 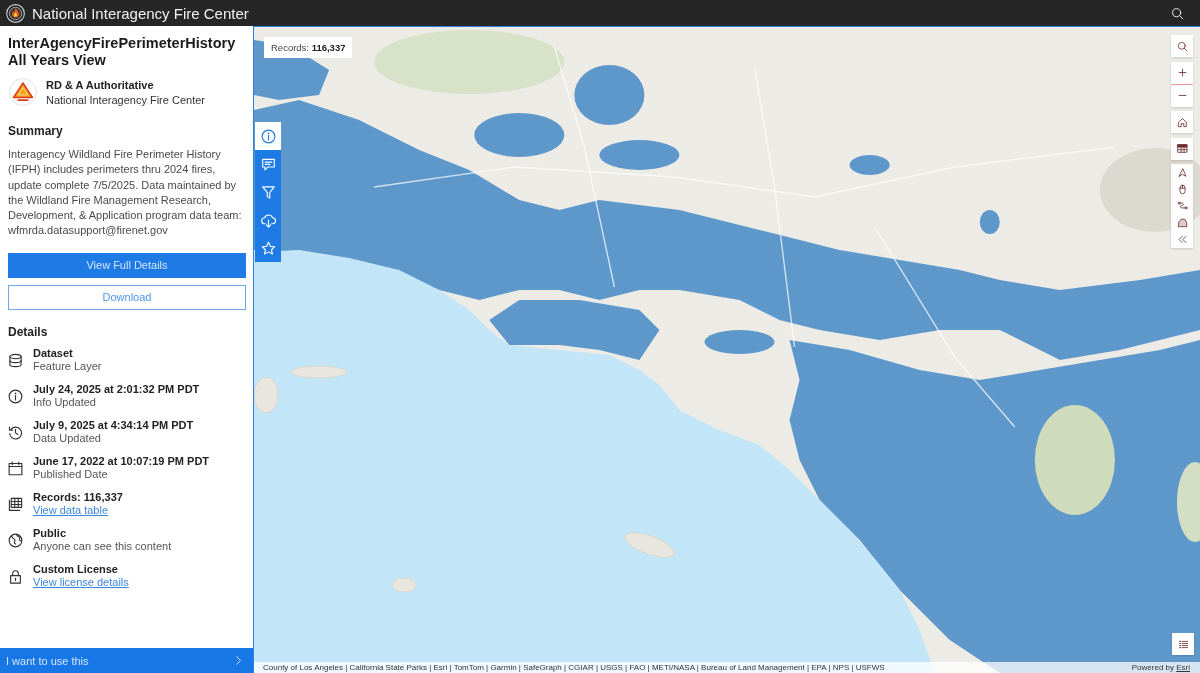 I want to click on home-icon, so click(x=1182, y=122).